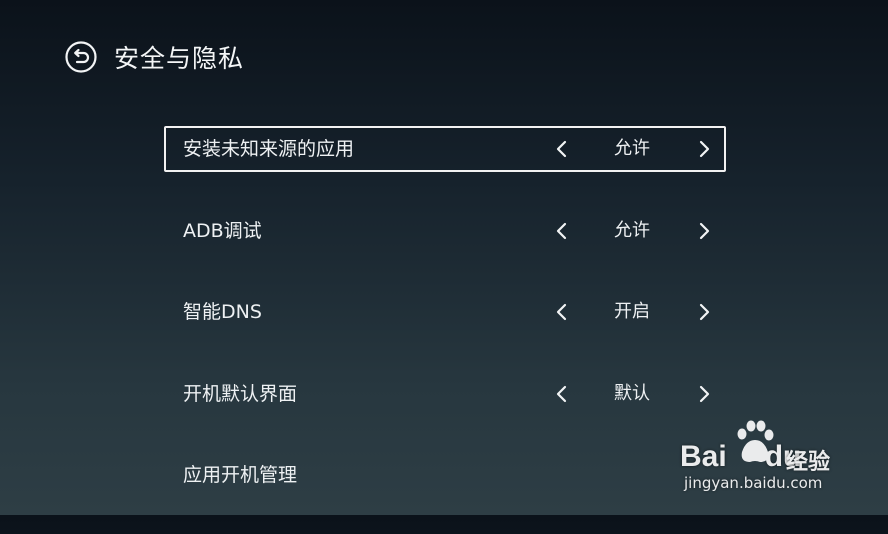  What do you see at coordinates (445, 149) in the screenshot?
I see `setting-row-install-unknown-sources: 安装未知来源的应用 允许` at bounding box center [445, 149].